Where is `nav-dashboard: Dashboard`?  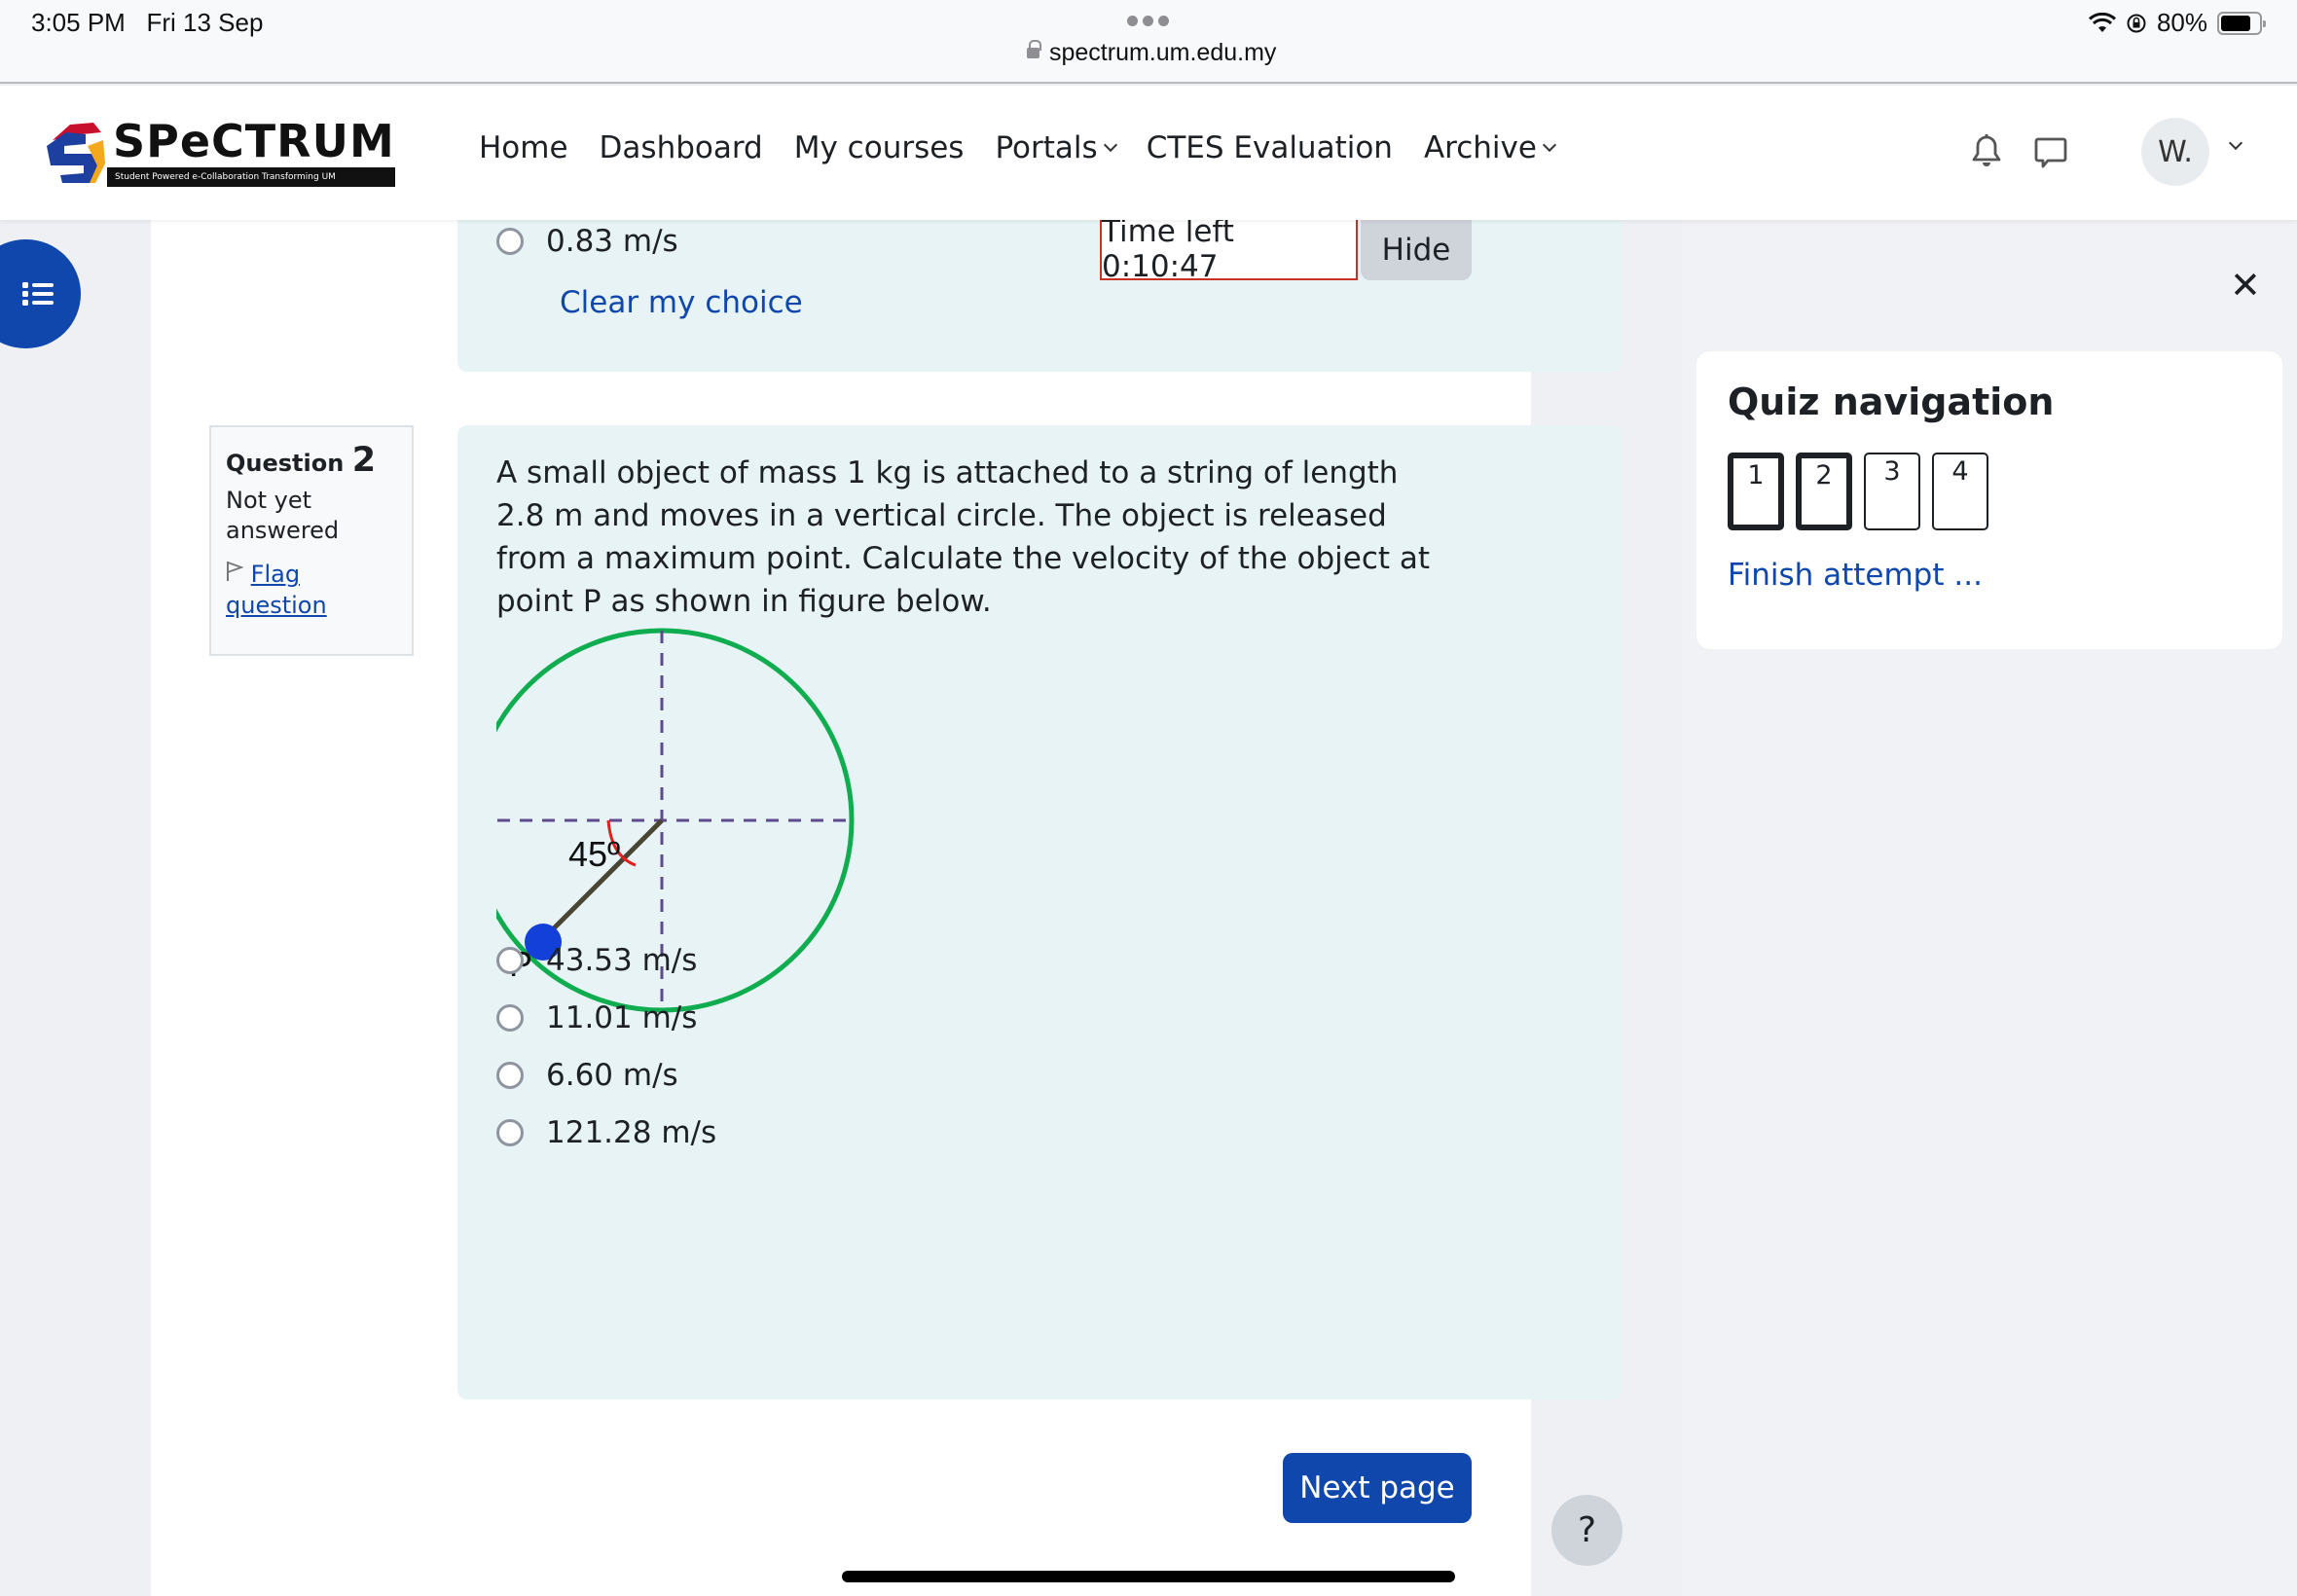 nav-dashboard: Dashboard is located at coordinates (681, 147).